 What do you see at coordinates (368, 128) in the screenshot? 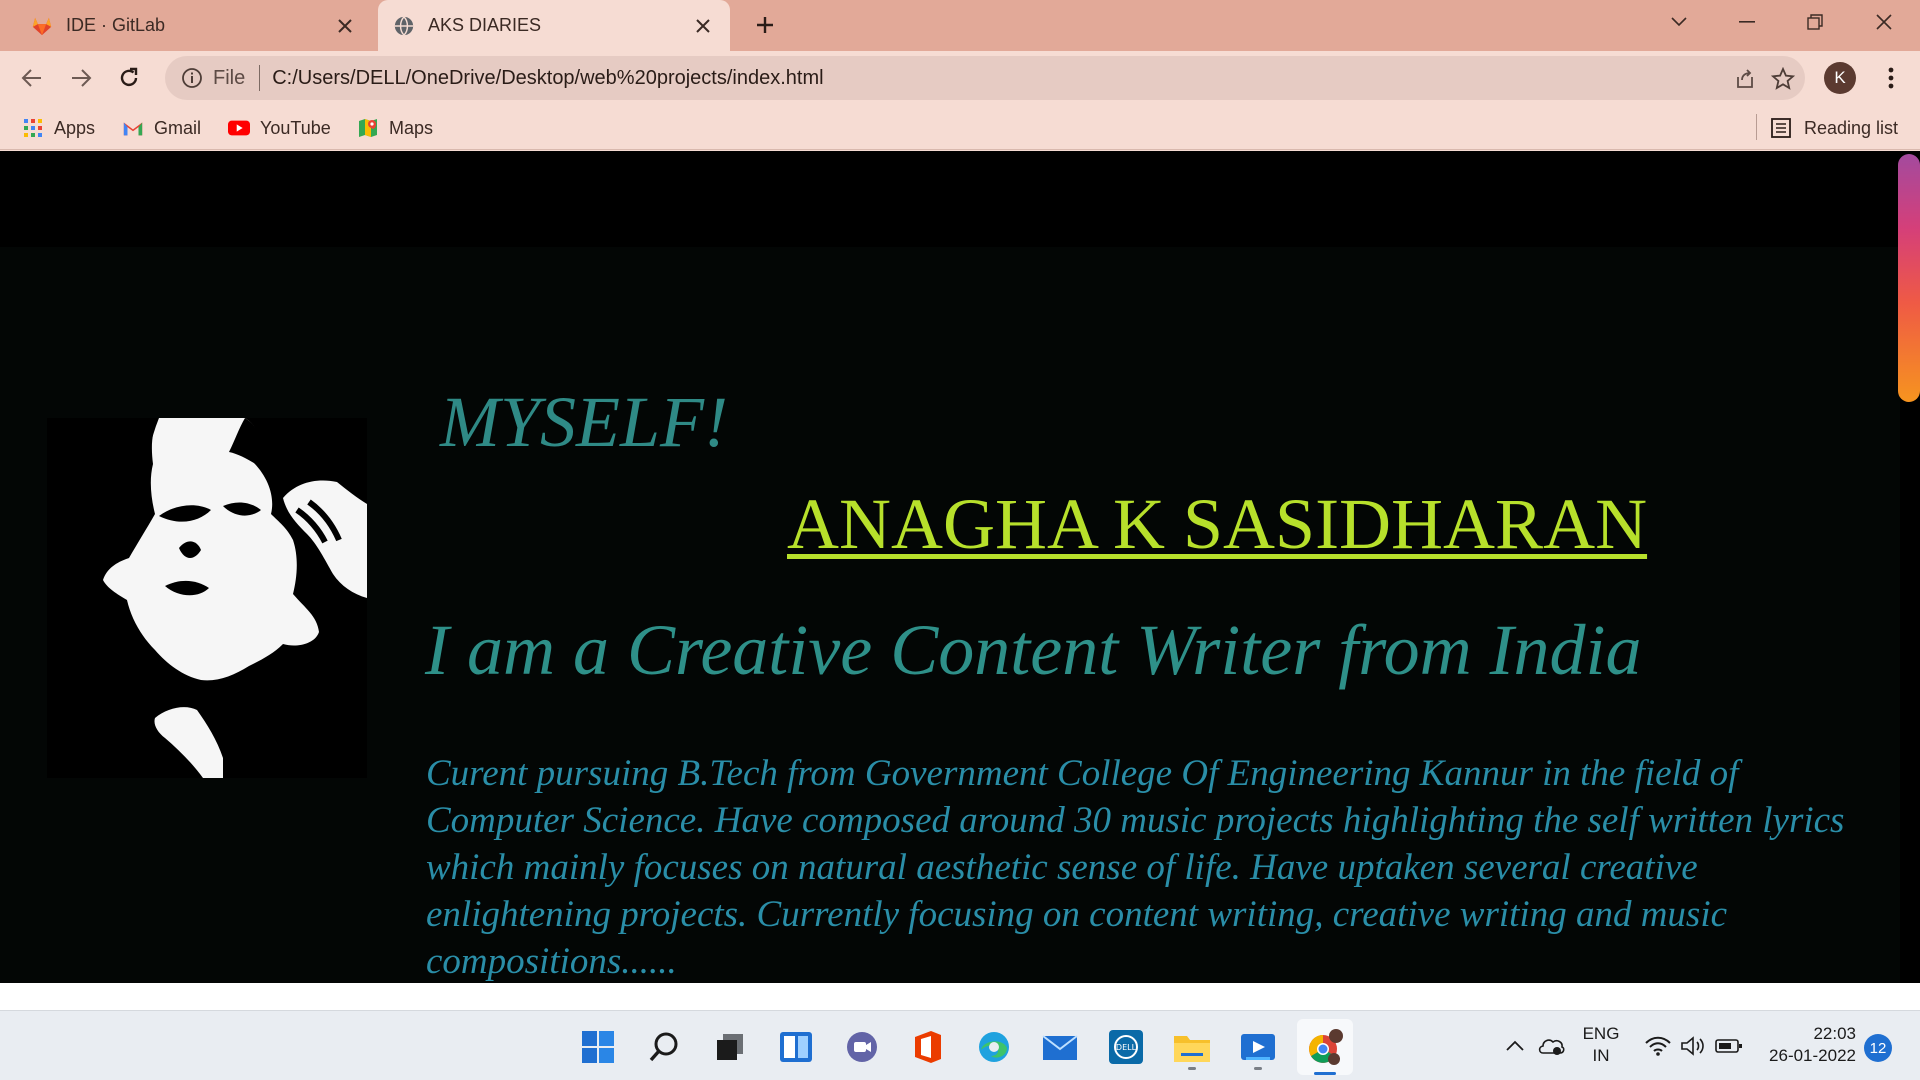
I see `maps-icon` at bounding box center [368, 128].